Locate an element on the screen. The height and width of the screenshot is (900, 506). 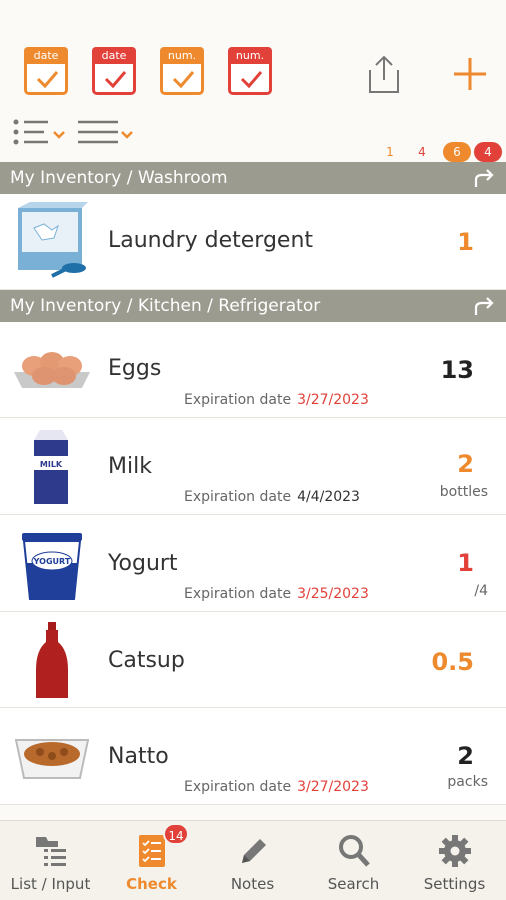
pencil-icon is located at coordinates (254, 851).